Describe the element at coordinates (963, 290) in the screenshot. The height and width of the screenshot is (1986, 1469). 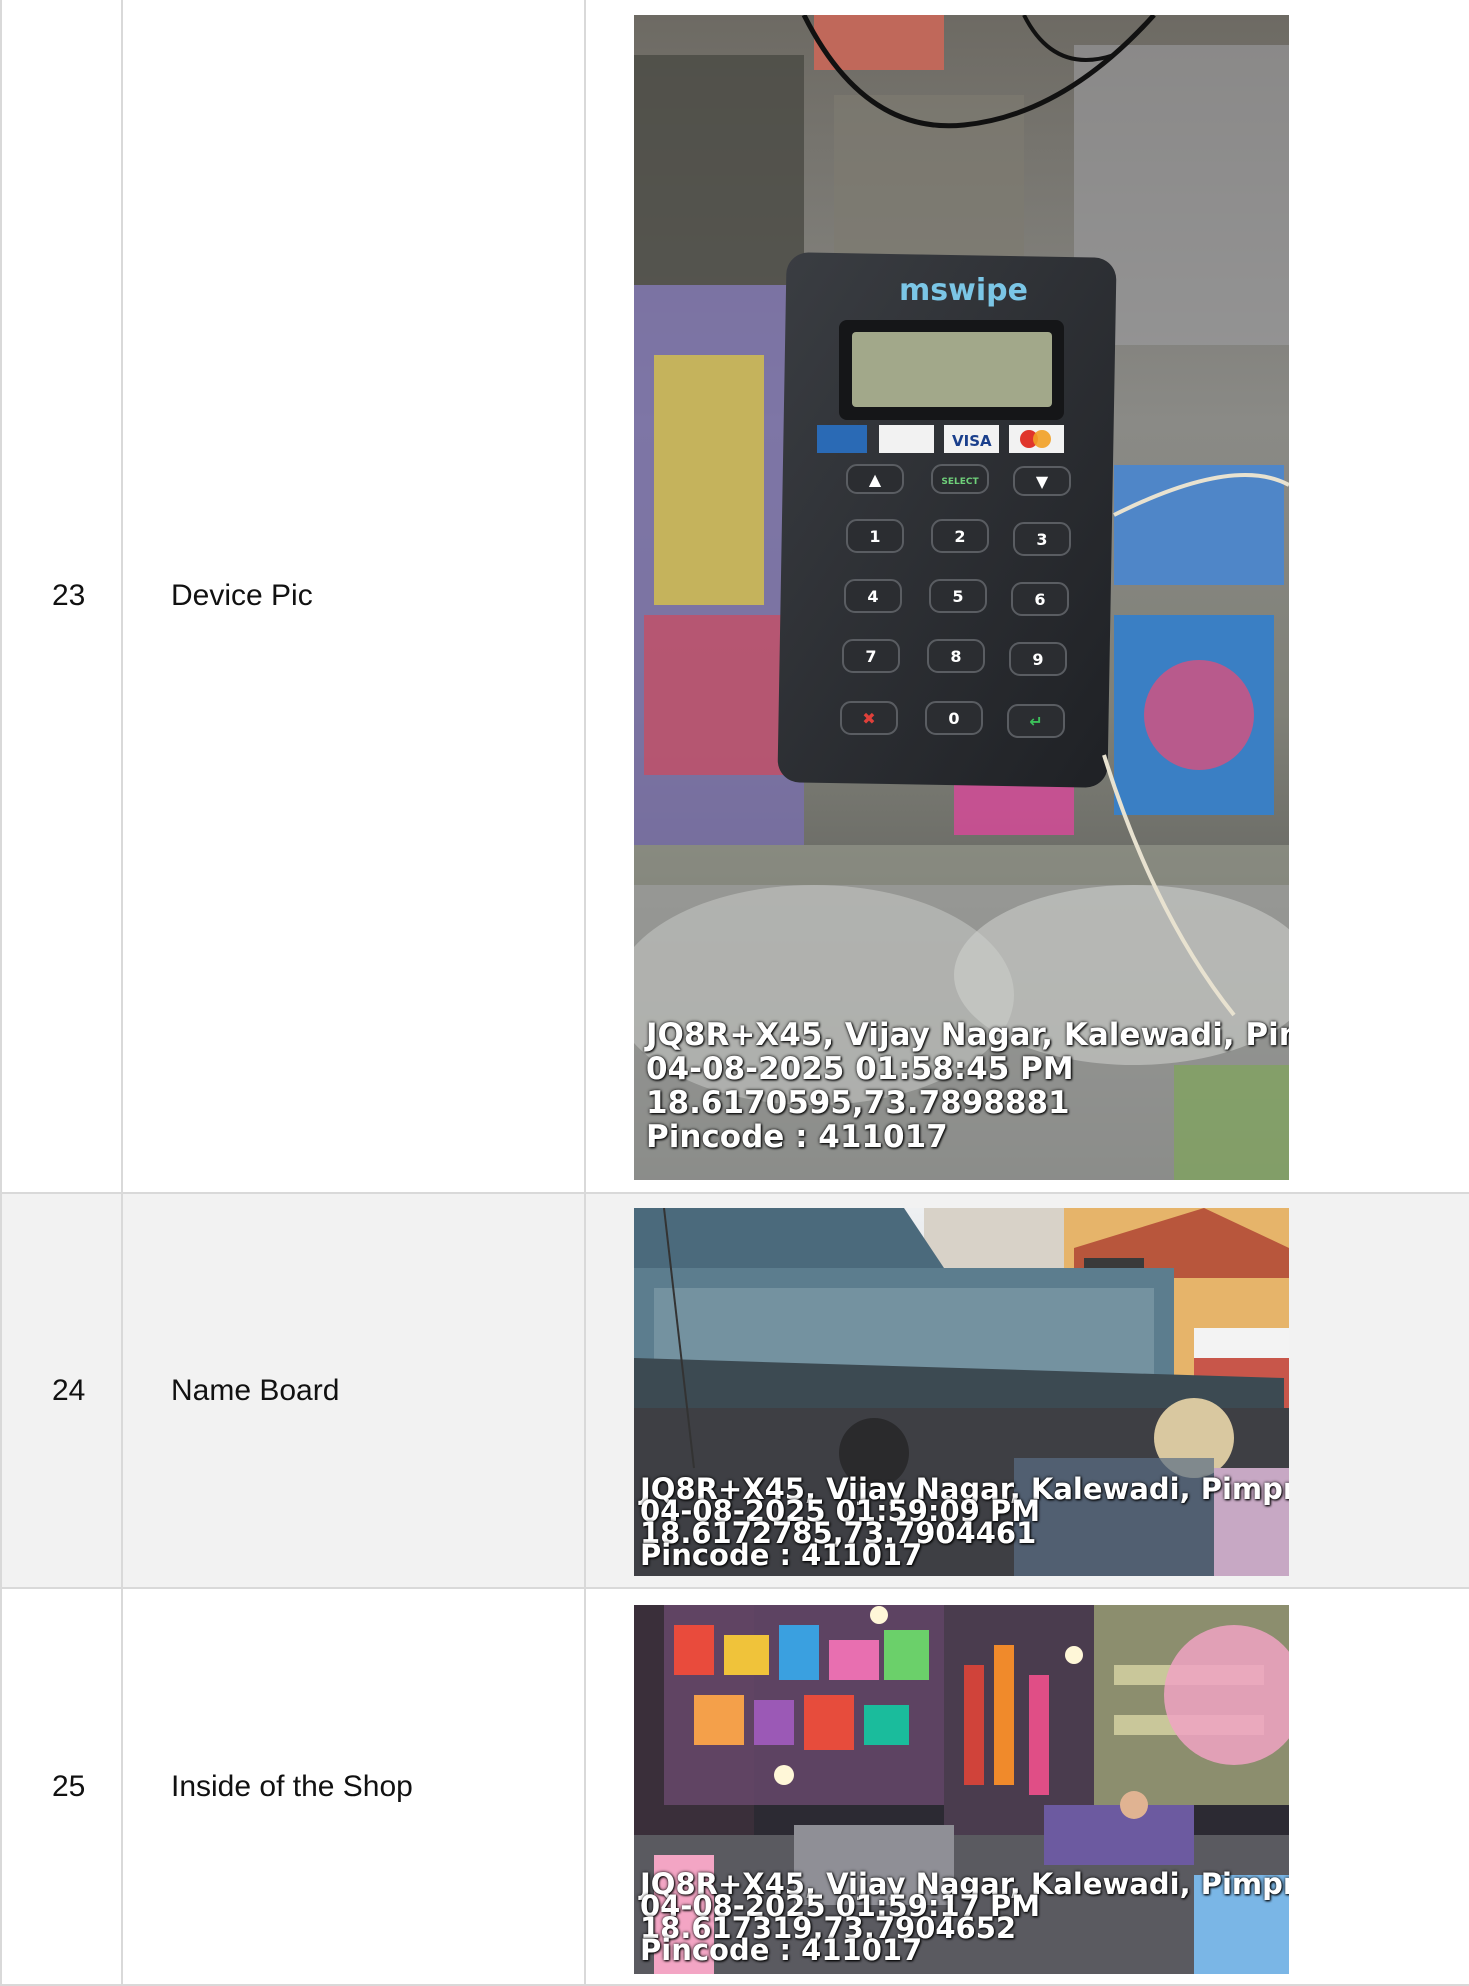
I see `device-brand: mswipe` at that location.